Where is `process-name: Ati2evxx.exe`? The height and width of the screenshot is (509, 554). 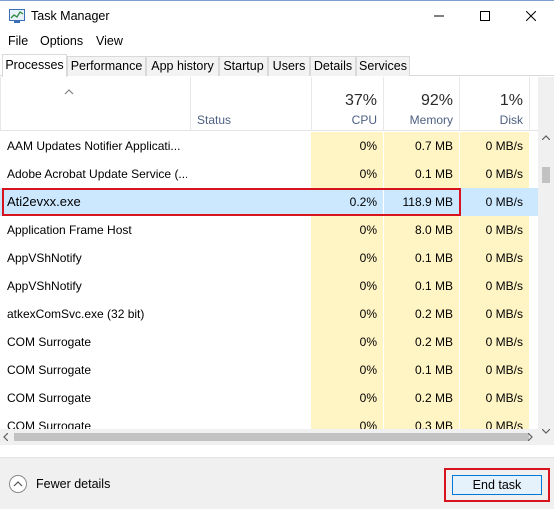
process-name: Ati2evxx.exe is located at coordinates (44, 201).